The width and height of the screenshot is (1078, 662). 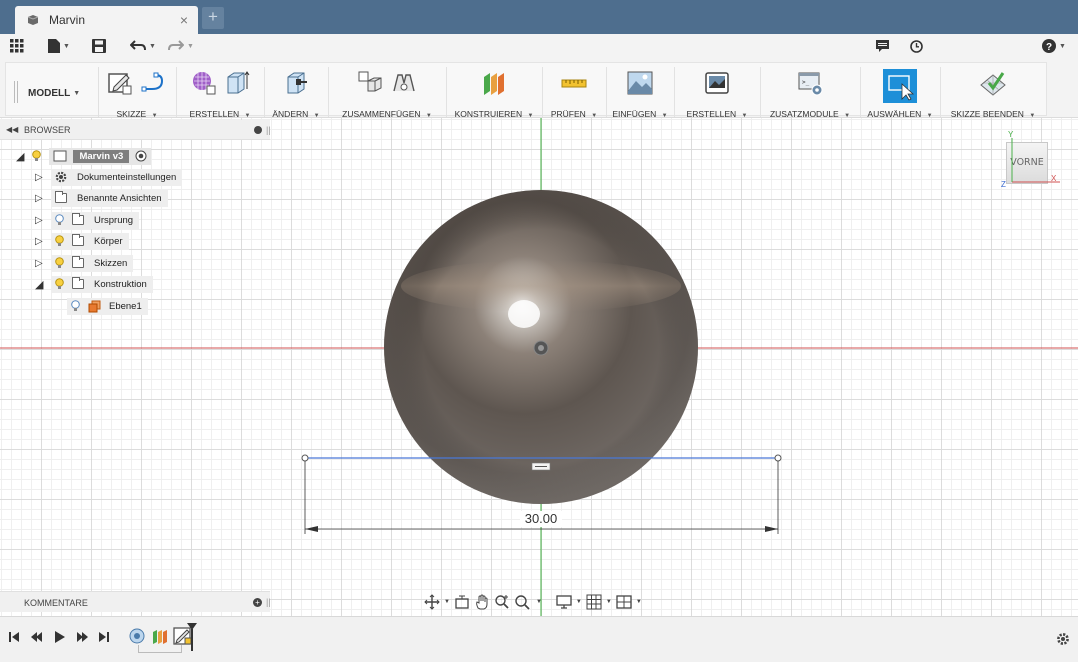 What do you see at coordinates (60, 637) in the screenshot?
I see `play-icon` at bounding box center [60, 637].